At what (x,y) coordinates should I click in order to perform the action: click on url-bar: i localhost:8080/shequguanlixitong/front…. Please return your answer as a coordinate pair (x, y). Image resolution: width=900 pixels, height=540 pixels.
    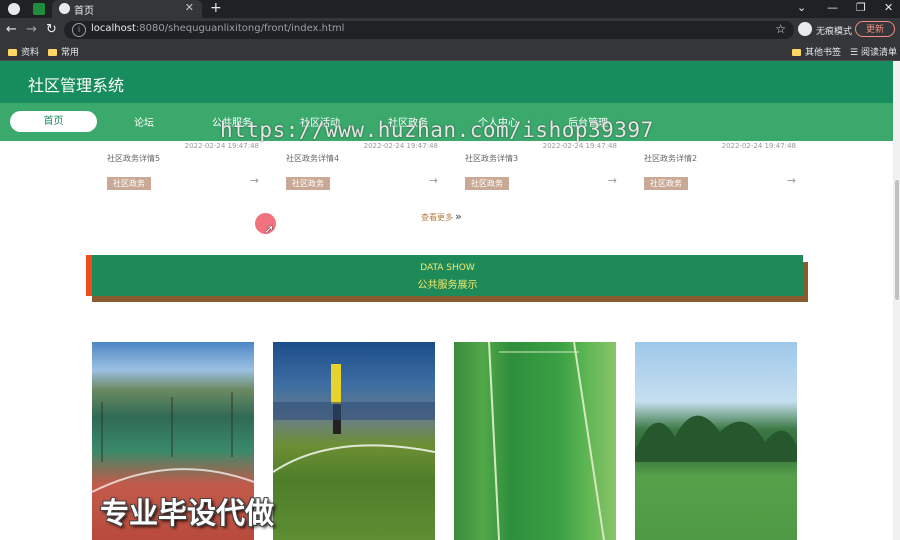
    Looking at the image, I should click on (429, 30).